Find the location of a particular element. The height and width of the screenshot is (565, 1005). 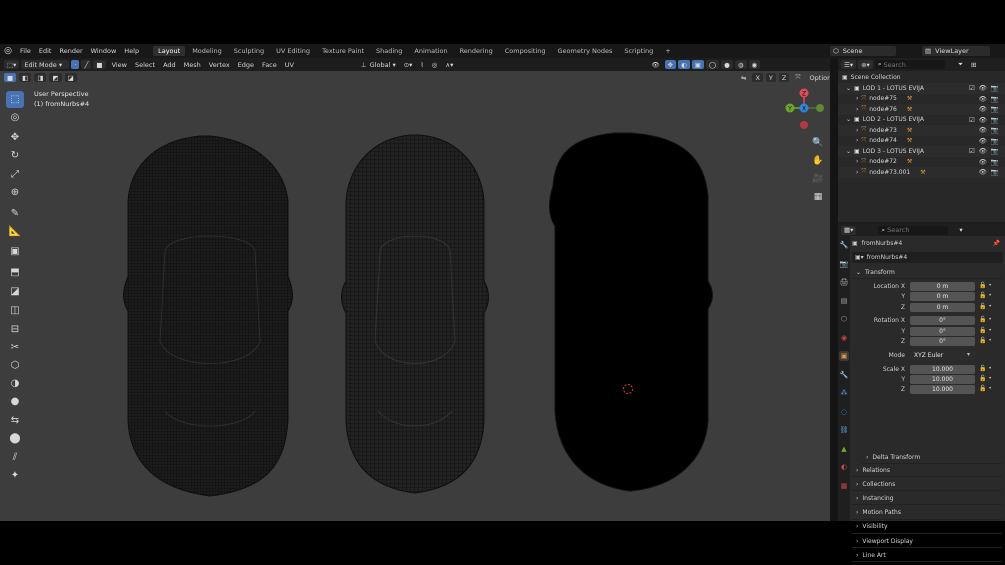

section-motion-paths: › Motion Paths is located at coordinates (927, 513).